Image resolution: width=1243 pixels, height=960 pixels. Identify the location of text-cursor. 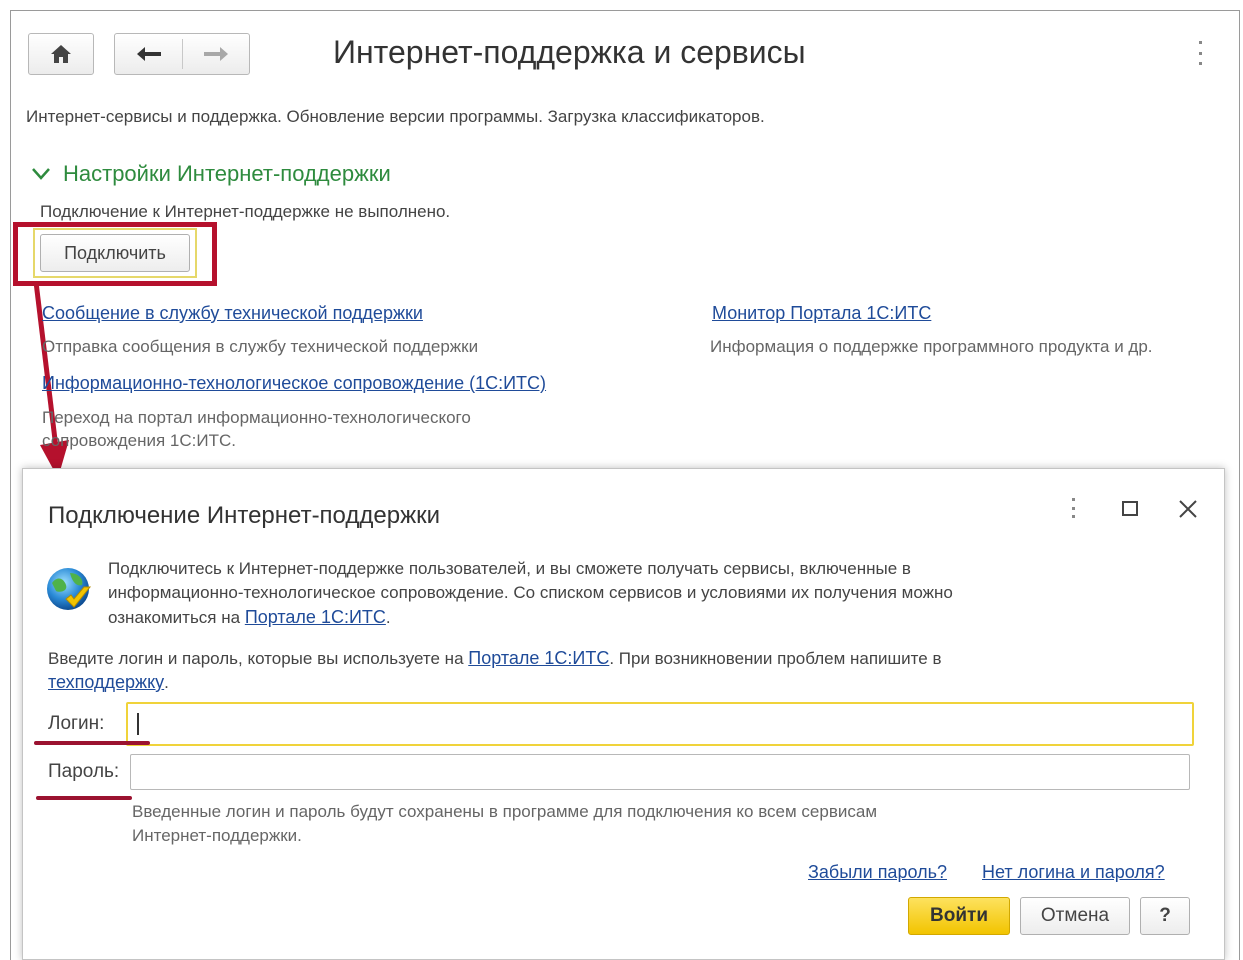
(138, 724).